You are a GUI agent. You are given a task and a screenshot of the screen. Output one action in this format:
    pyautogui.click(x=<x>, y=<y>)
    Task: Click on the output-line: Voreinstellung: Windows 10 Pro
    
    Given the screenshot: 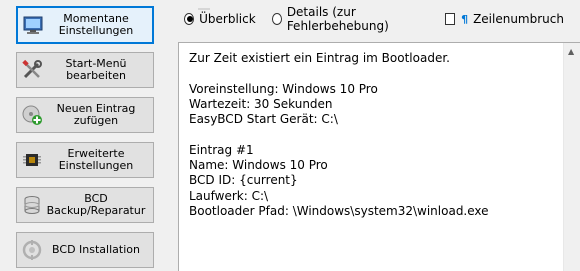 What is the action you would take?
    pyautogui.click(x=283, y=88)
    